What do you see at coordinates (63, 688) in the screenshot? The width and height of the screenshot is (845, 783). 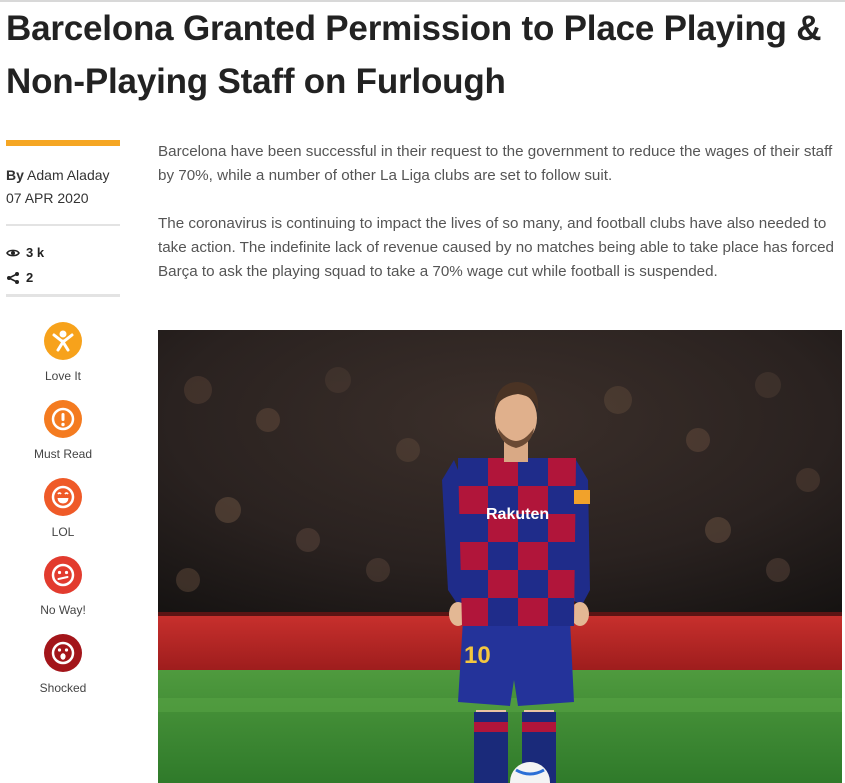 I see `reaction-label: Shocked` at bounding box center [63, 688].